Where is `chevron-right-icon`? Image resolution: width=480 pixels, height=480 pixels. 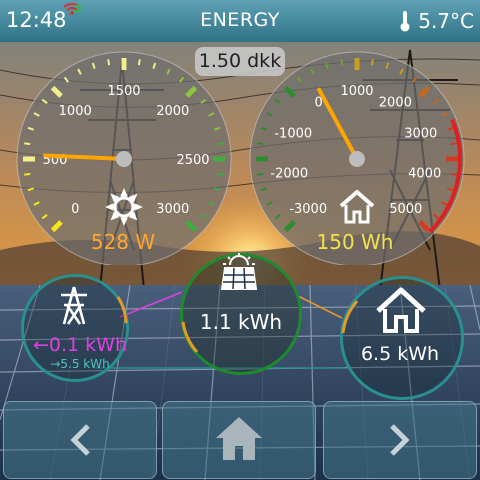
chevron-right-icon is located at coordinates (400, 440).